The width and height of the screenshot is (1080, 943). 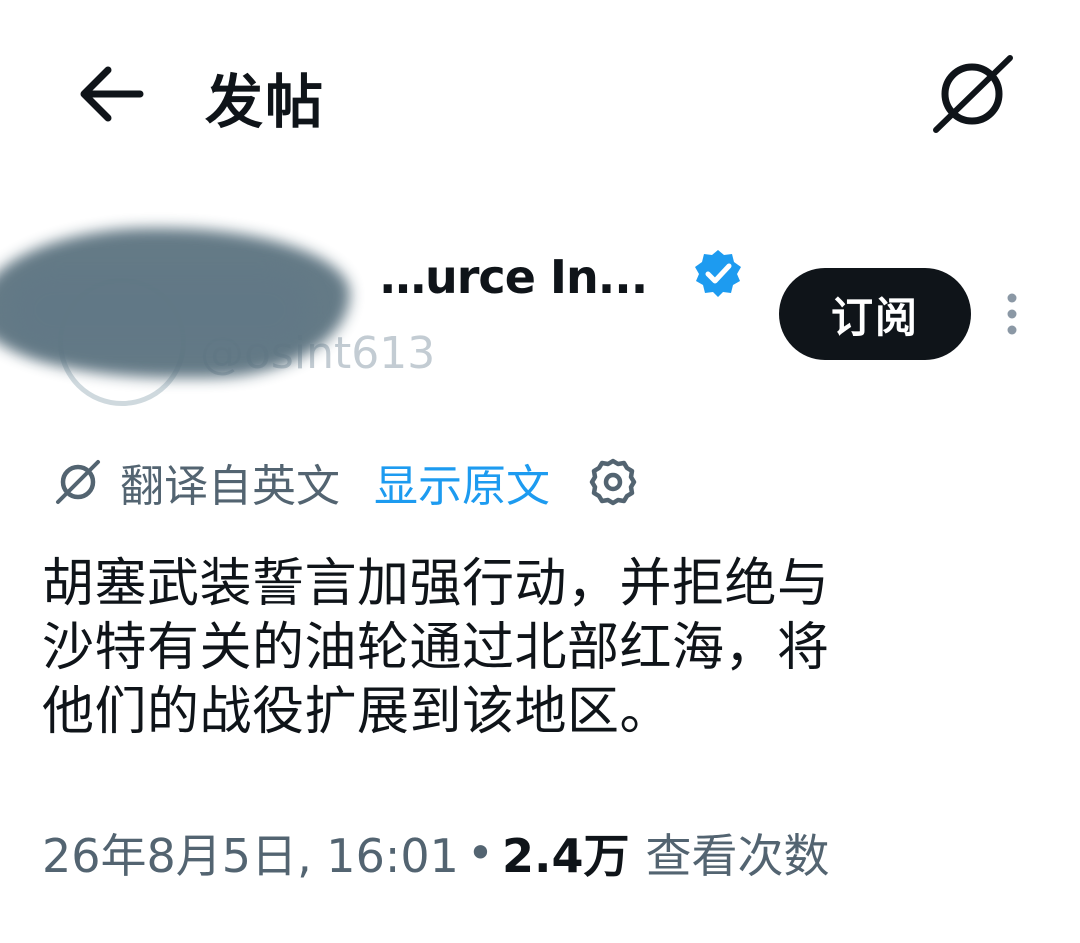 I want to click on tweet-meta: 26年8月5日, 16:01 • 2.4万 查看次数, so click(x=436, y=853).